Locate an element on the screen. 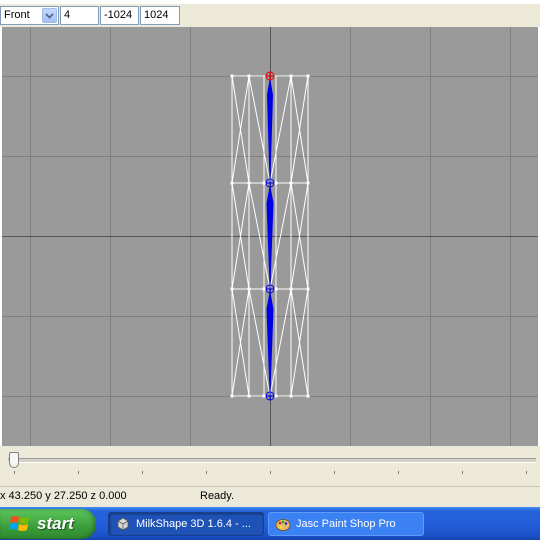  taskbar-item-paint-shop-pro: Jasc Paint Shop Pro is located at coordinates (346, 524).